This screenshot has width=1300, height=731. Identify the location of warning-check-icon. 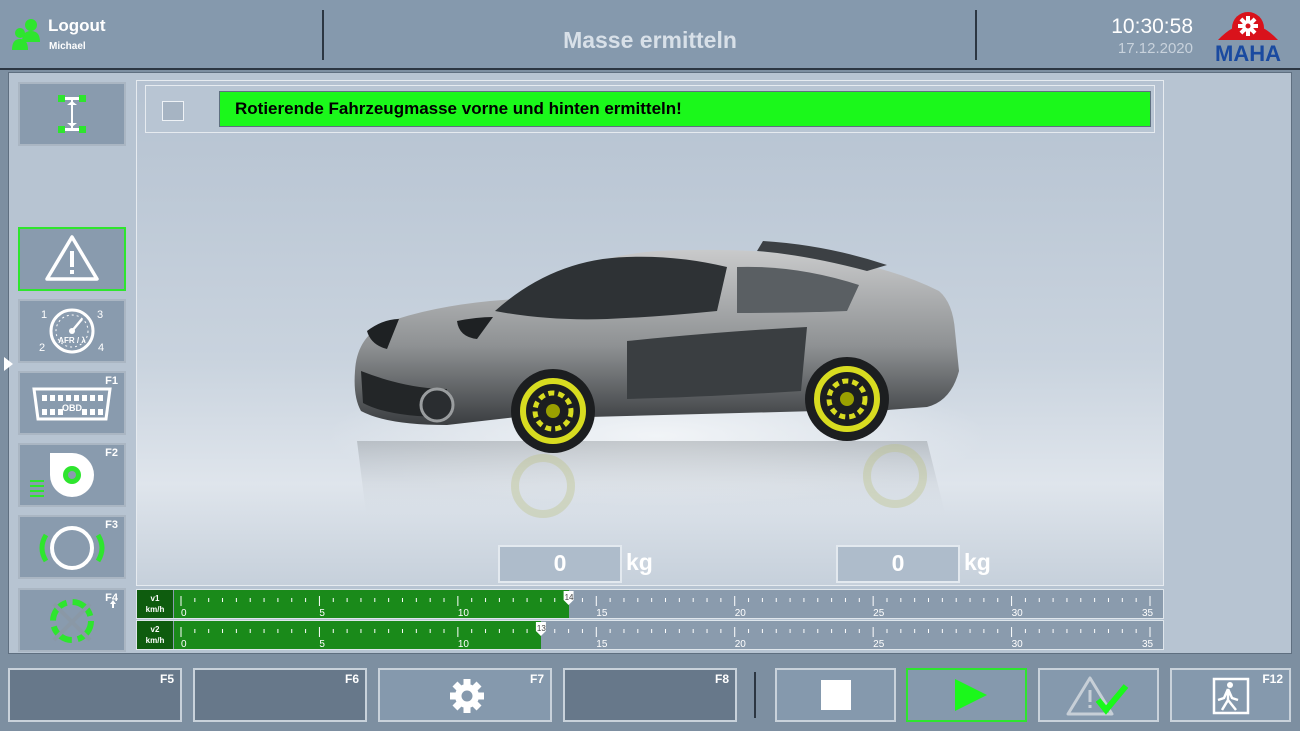
(1097, 696).